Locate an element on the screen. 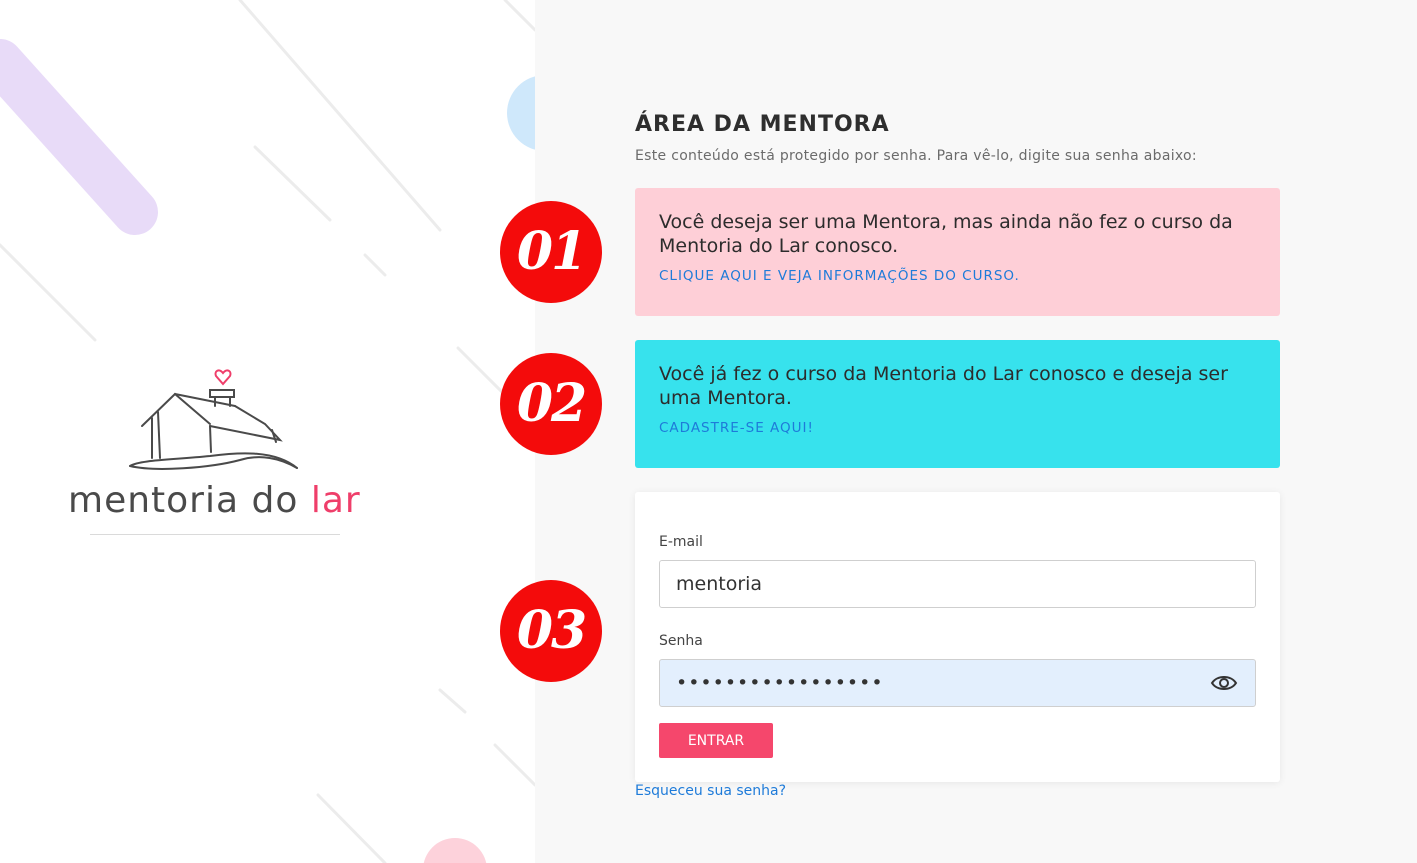 The height and width of the screenshot is (863, 1417). email-label: E-mail is located at coordinates (681, 542).